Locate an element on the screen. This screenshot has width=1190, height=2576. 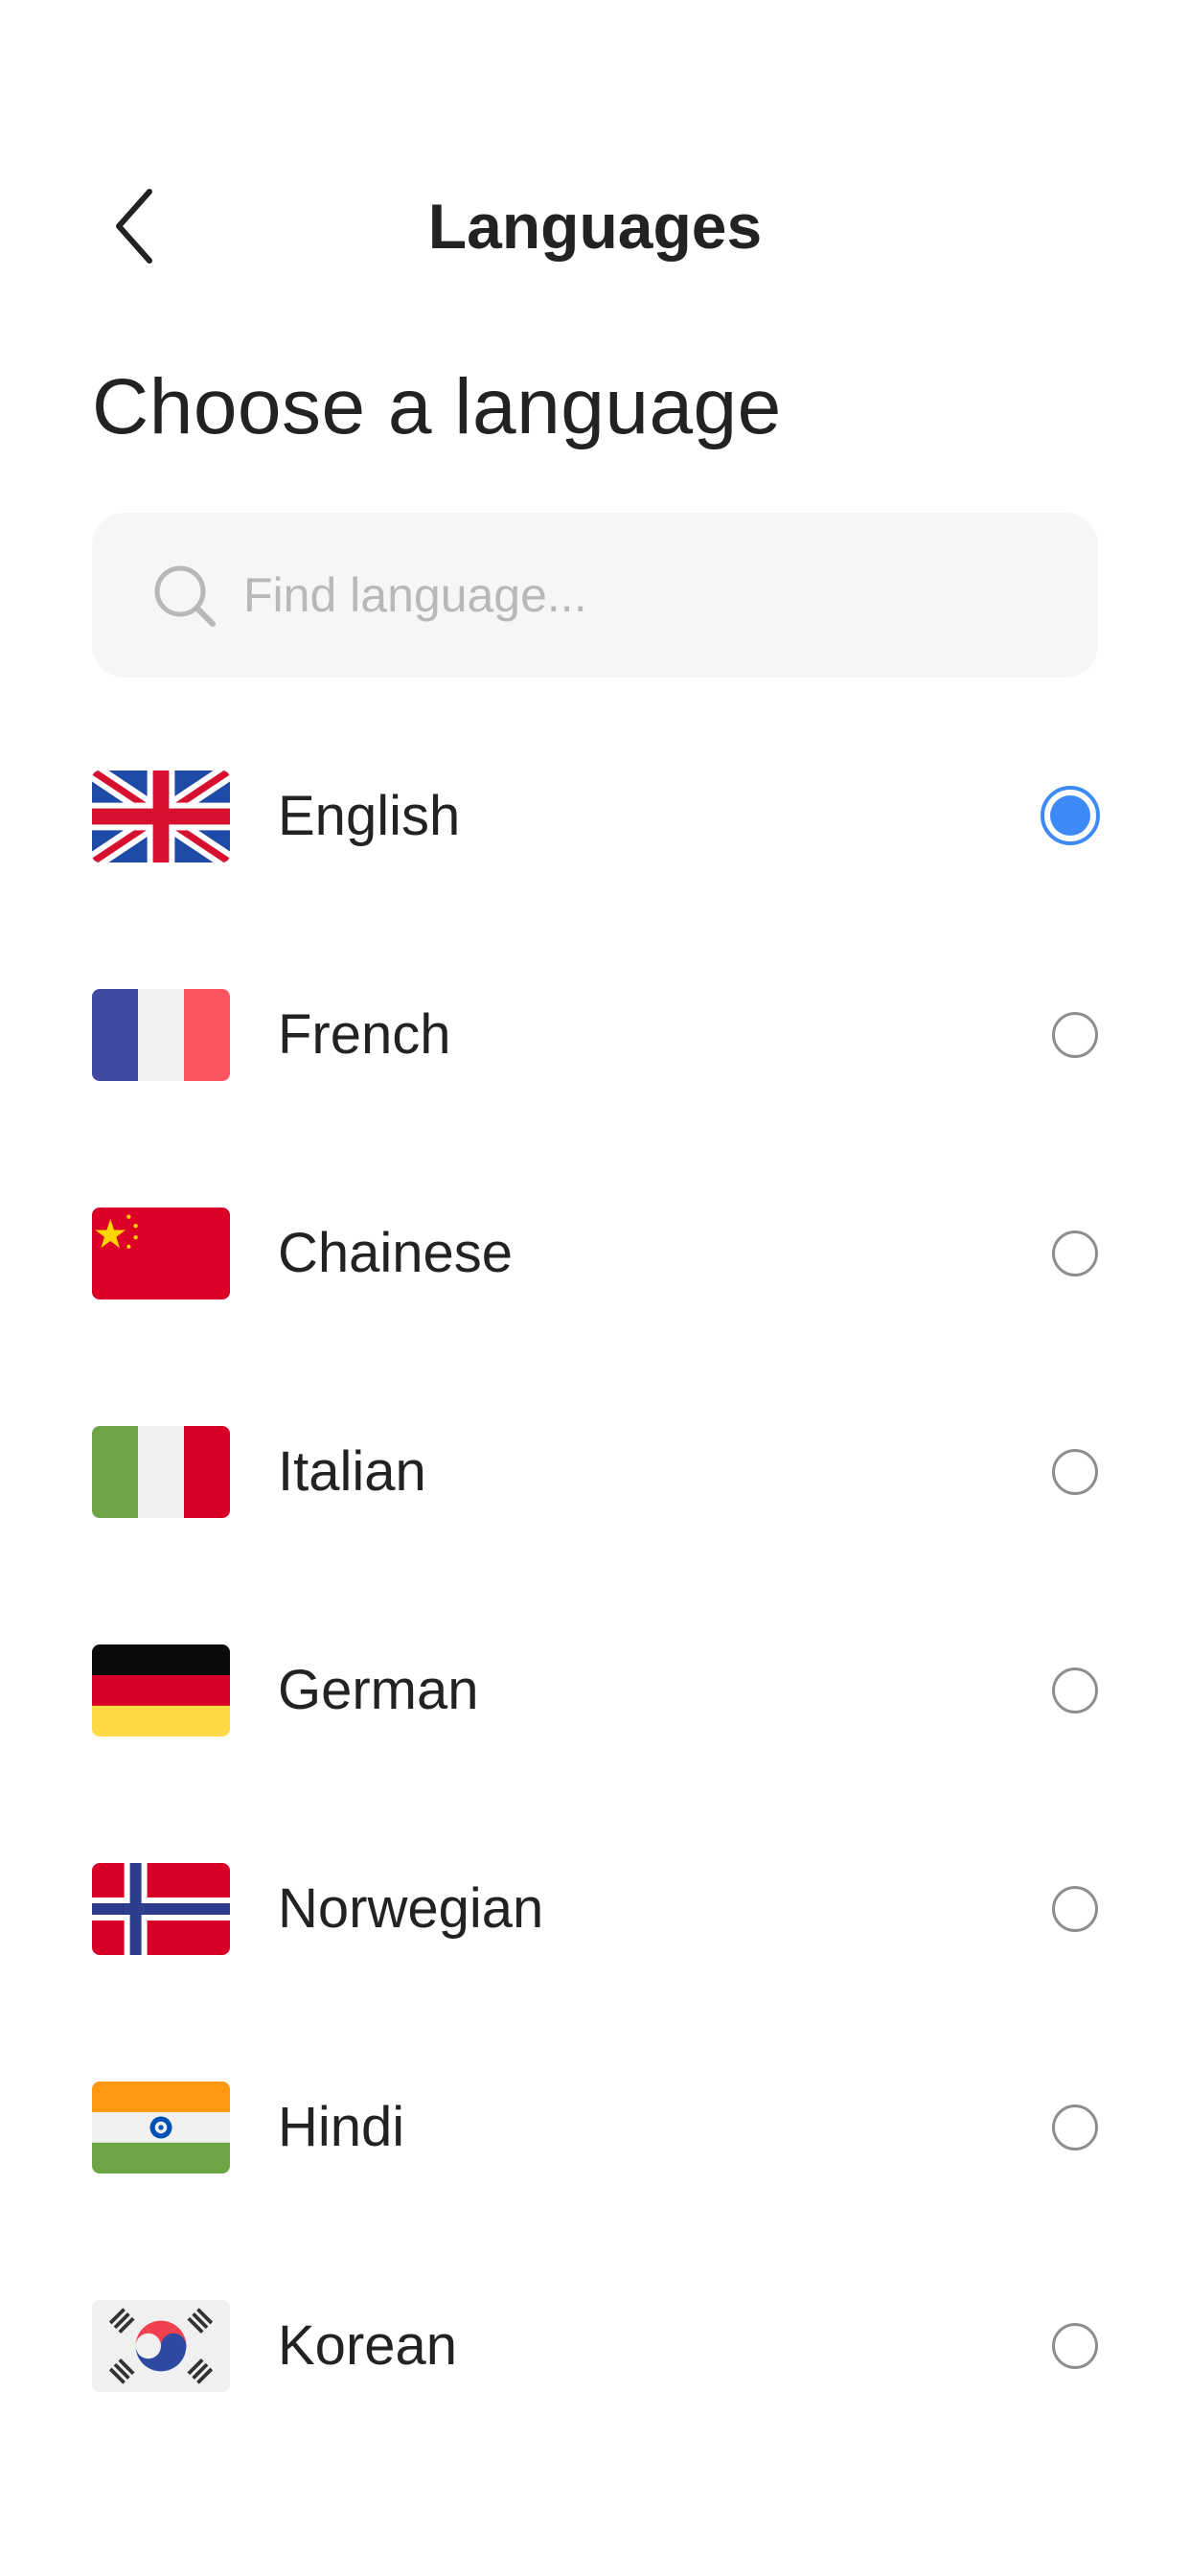
language-item-korean: Korean is located at coordinates (595, 2396).